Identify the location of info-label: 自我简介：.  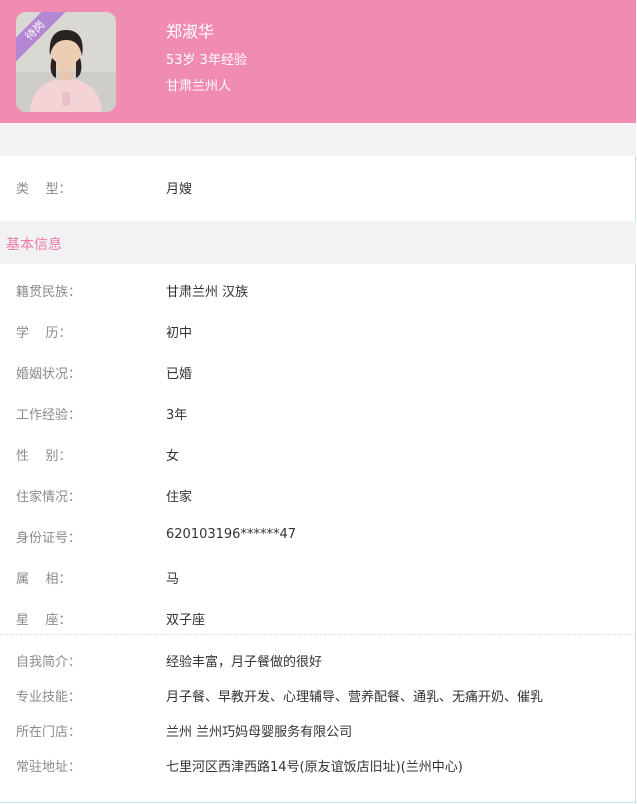
(49, 662).